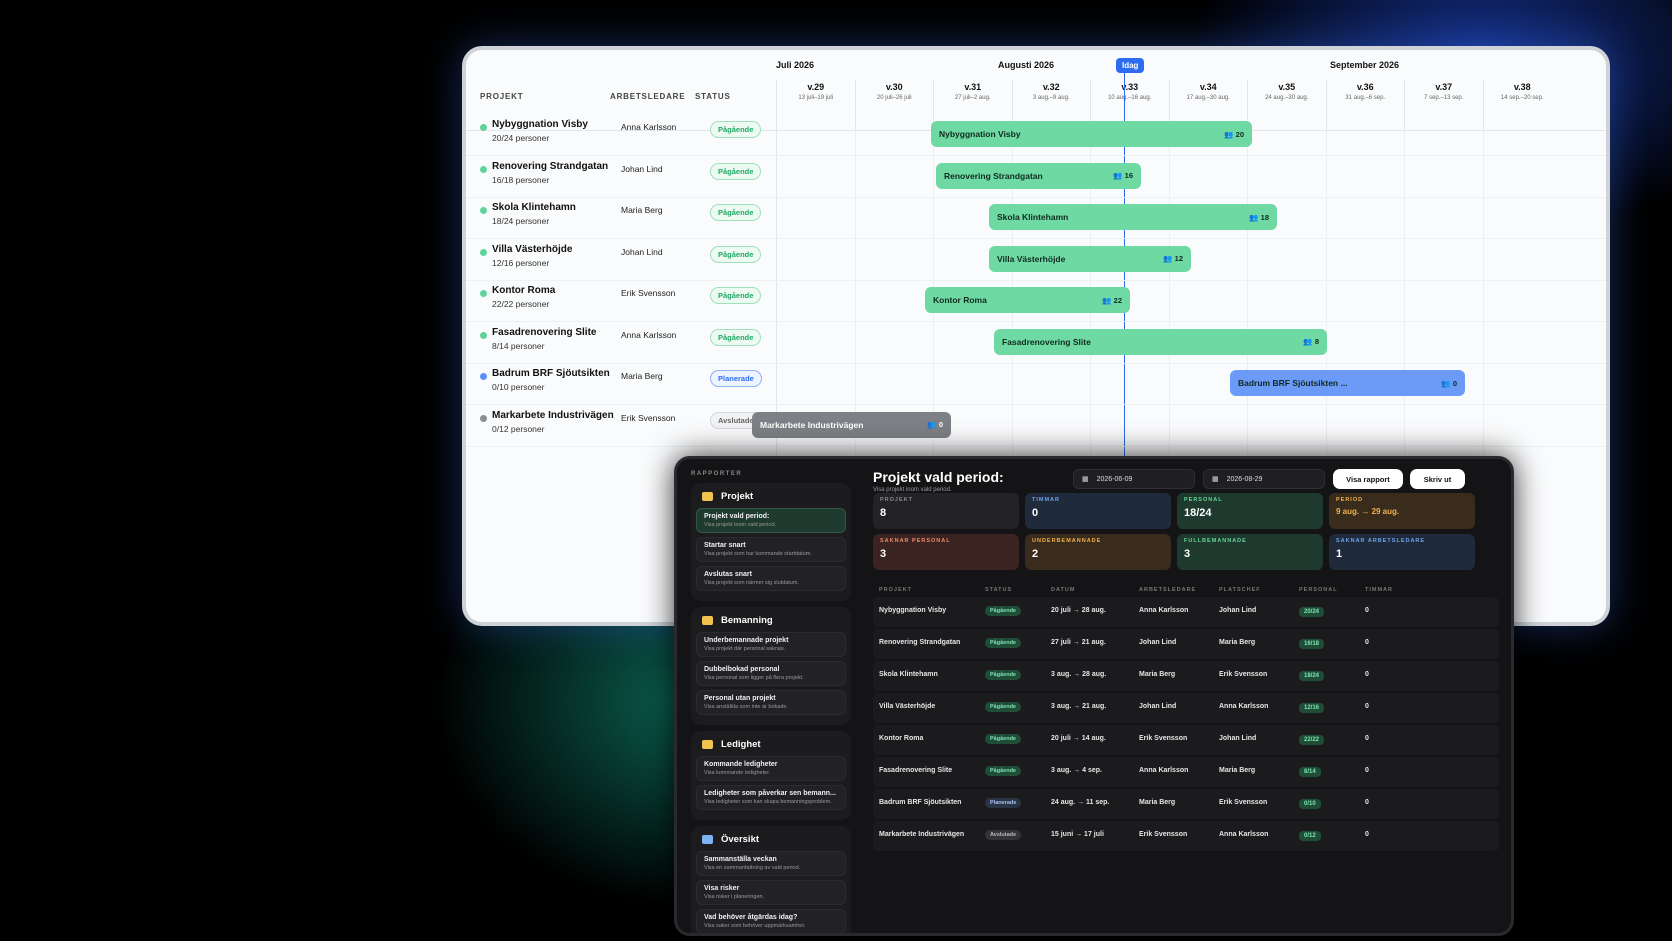 Image resolution: width=1672 pixels, height=941 pixels. Describe the element at coordinates (771, 622) in the screenshot. I see `section-title: Bemanning` at that location.